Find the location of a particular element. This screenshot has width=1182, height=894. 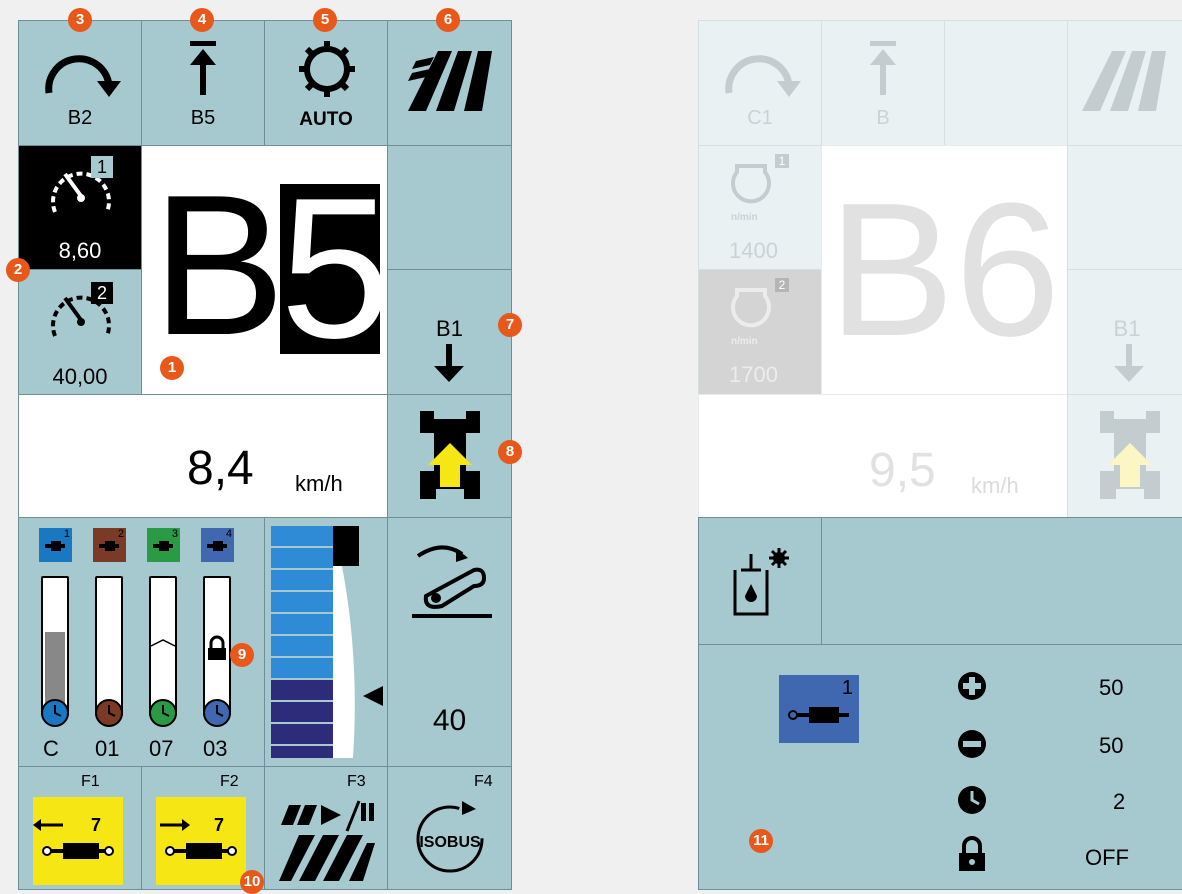

fkey-f4: F4 ISOBUS is located at coordinates (449, 828).